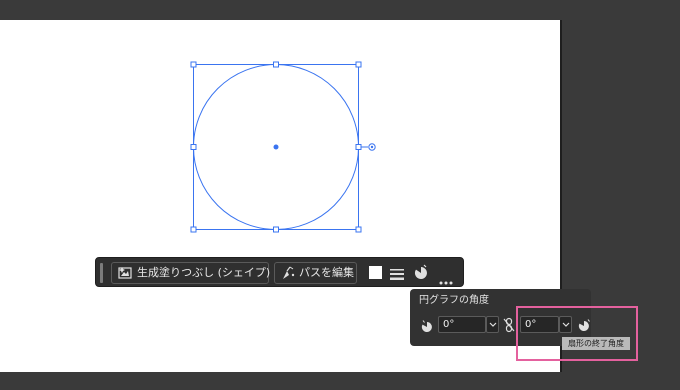  What do you see at coordinates (326, 272) in the screenshot?
I see `edit-path-label: パスを編集` at bounding box center [326, 272].